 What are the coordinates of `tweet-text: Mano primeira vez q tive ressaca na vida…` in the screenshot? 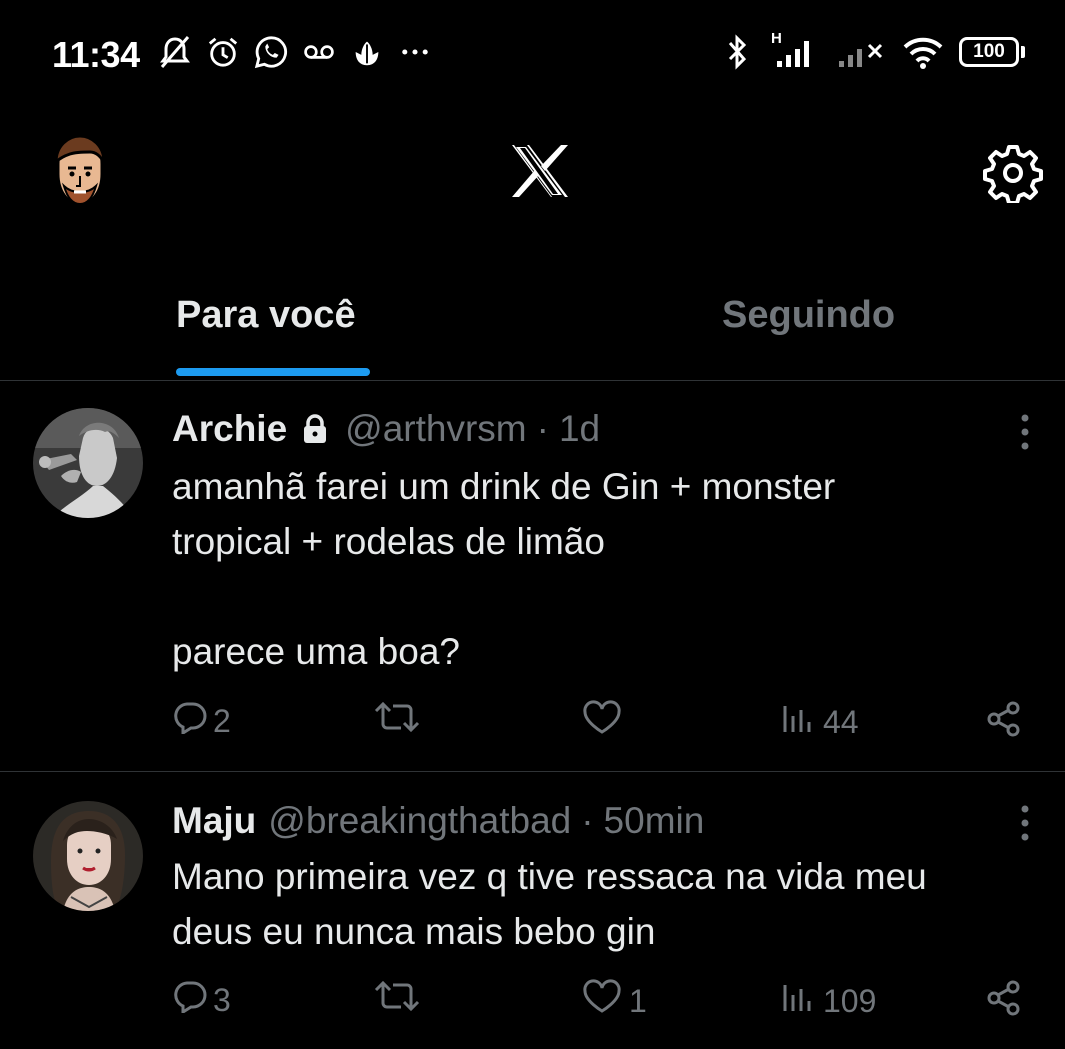 It's located at (549, 904).